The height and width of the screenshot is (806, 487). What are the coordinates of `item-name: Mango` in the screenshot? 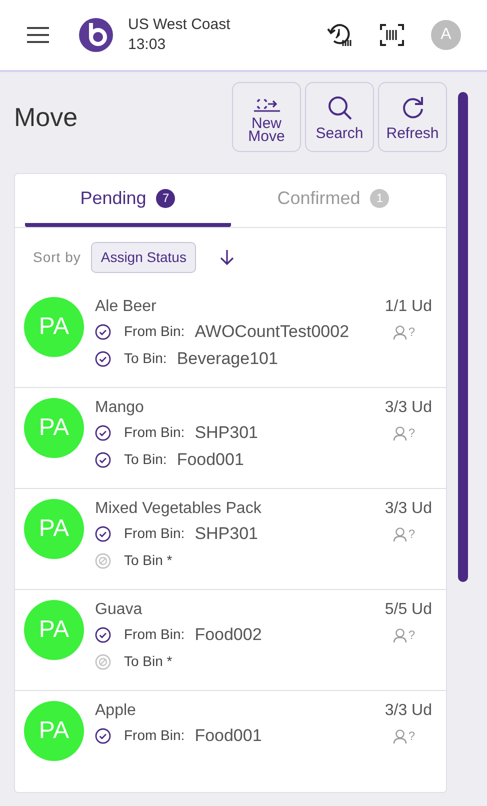 It's located at (120, 408).